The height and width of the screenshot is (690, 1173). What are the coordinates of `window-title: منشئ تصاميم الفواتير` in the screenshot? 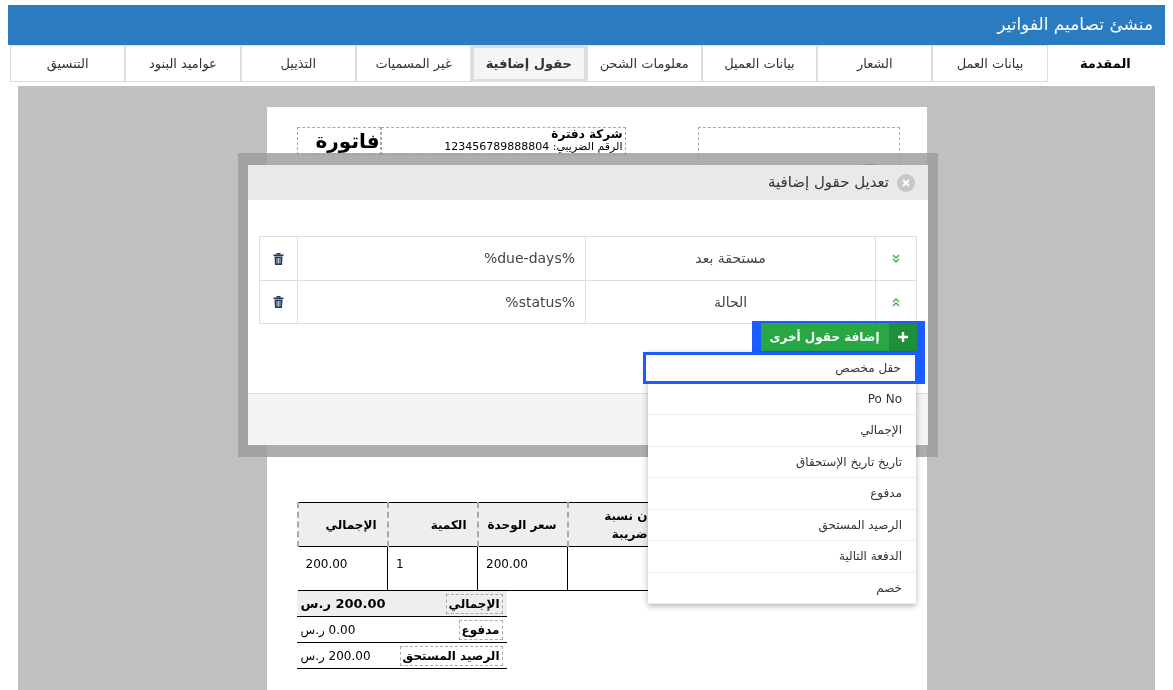 It's located at (1075, 25).